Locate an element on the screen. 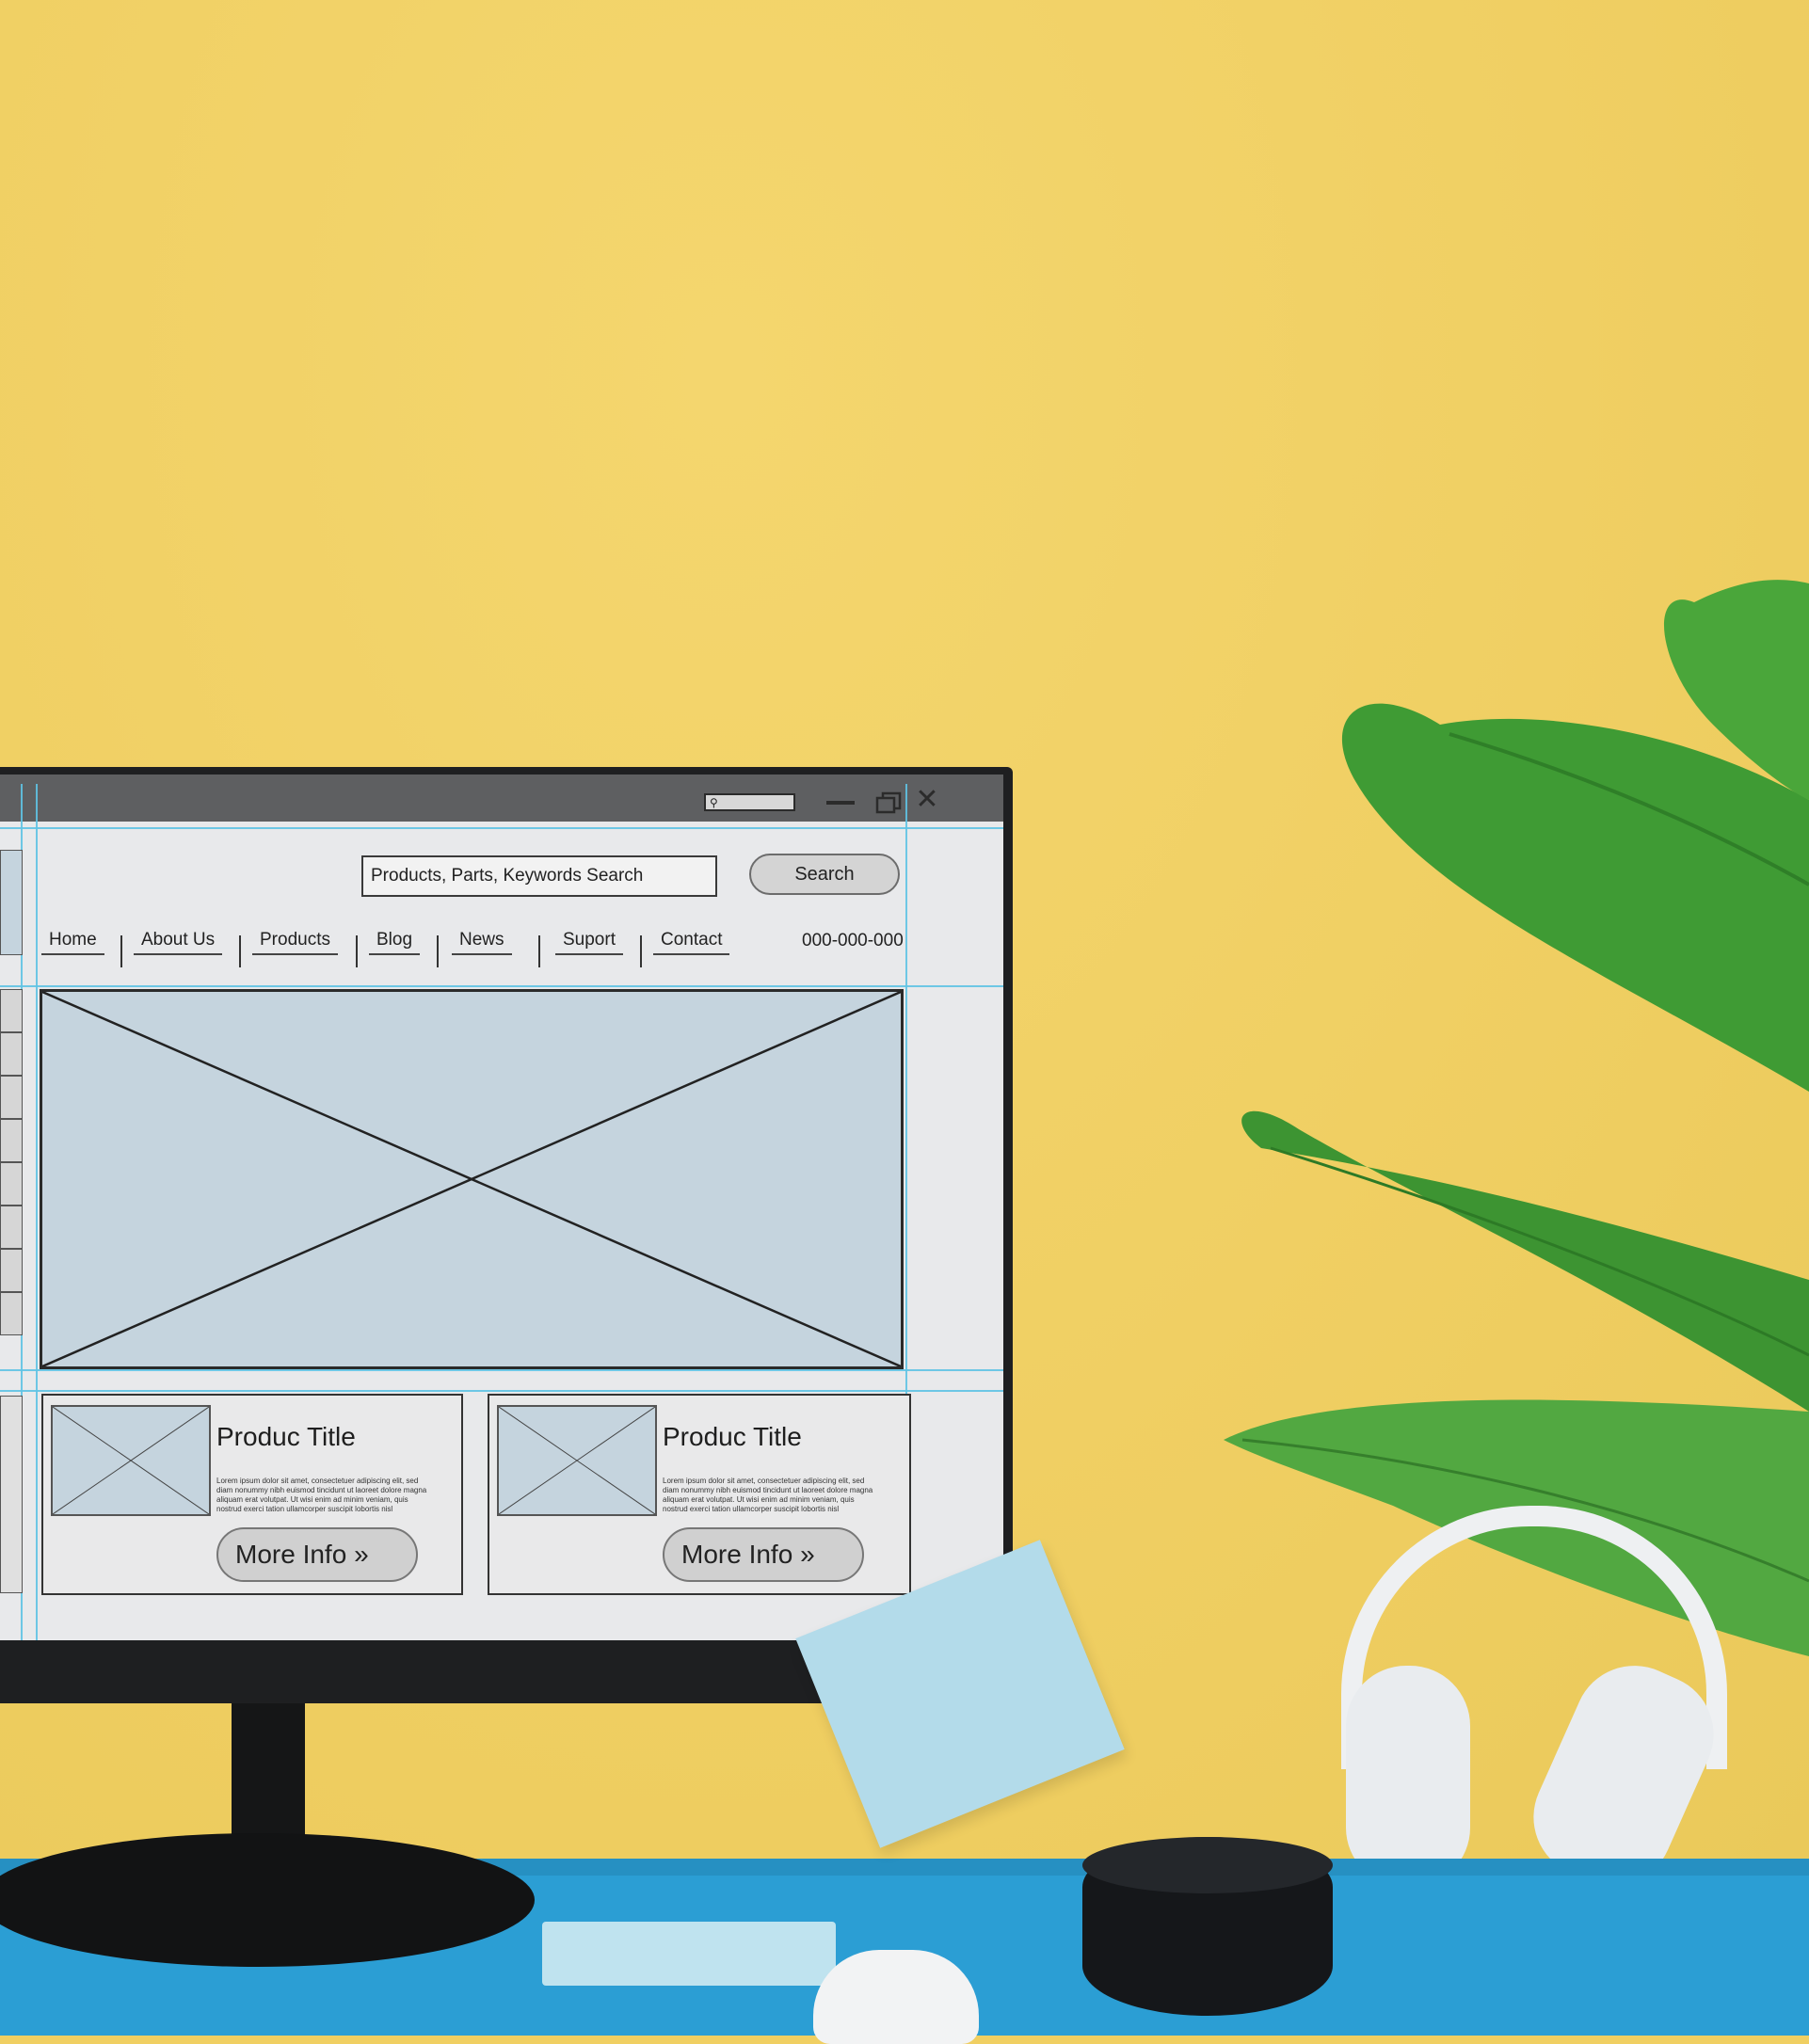 This screenshot has height=2044, width=1809. nav-blog: Blog is located at coordinates (395, 943).